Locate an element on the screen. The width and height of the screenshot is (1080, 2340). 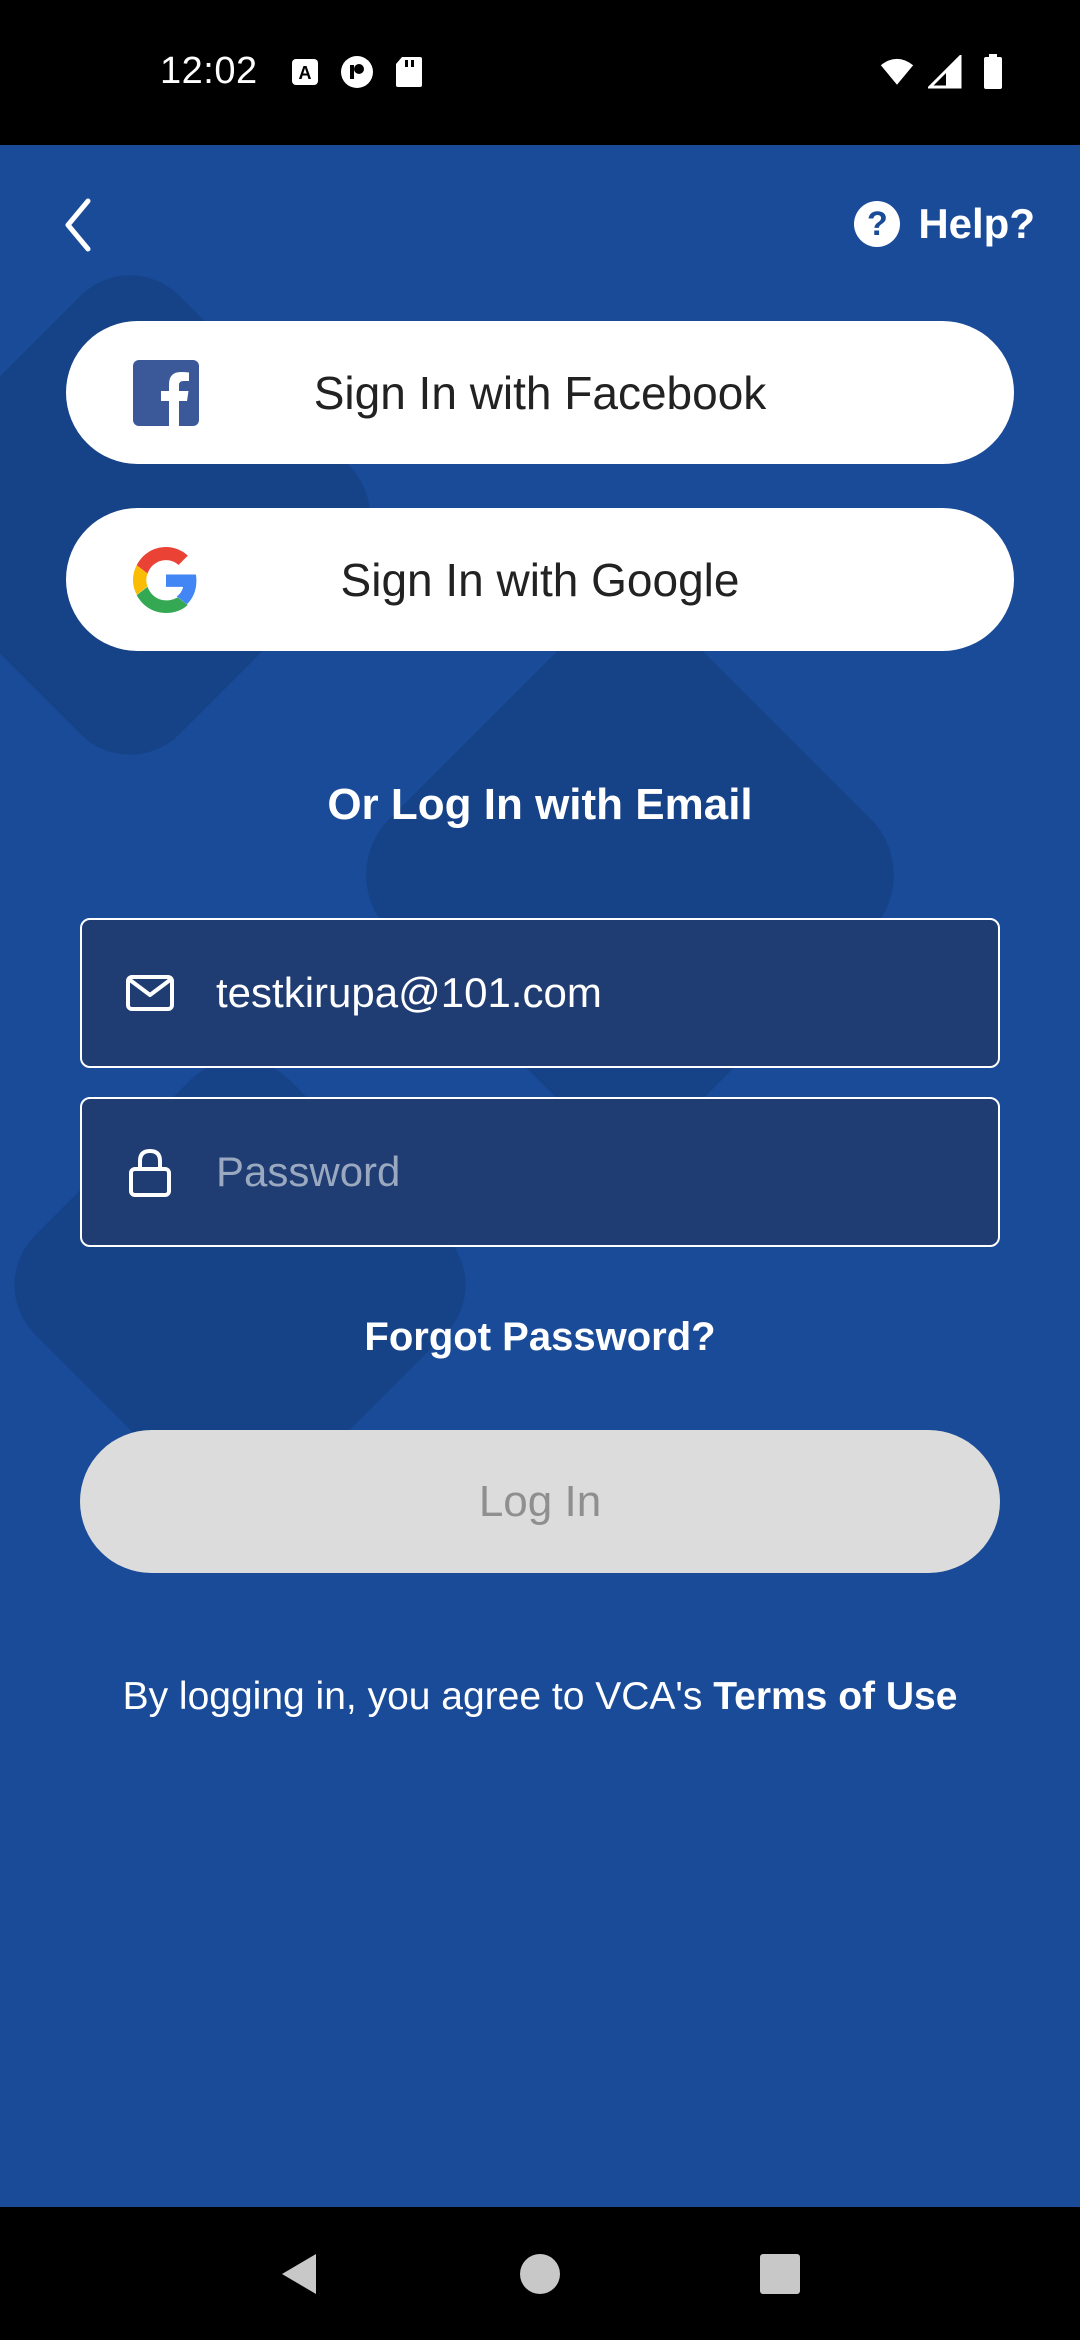
terms-prefix: By logging in, you agree to VCA's is located at coordinates (418, 1696).